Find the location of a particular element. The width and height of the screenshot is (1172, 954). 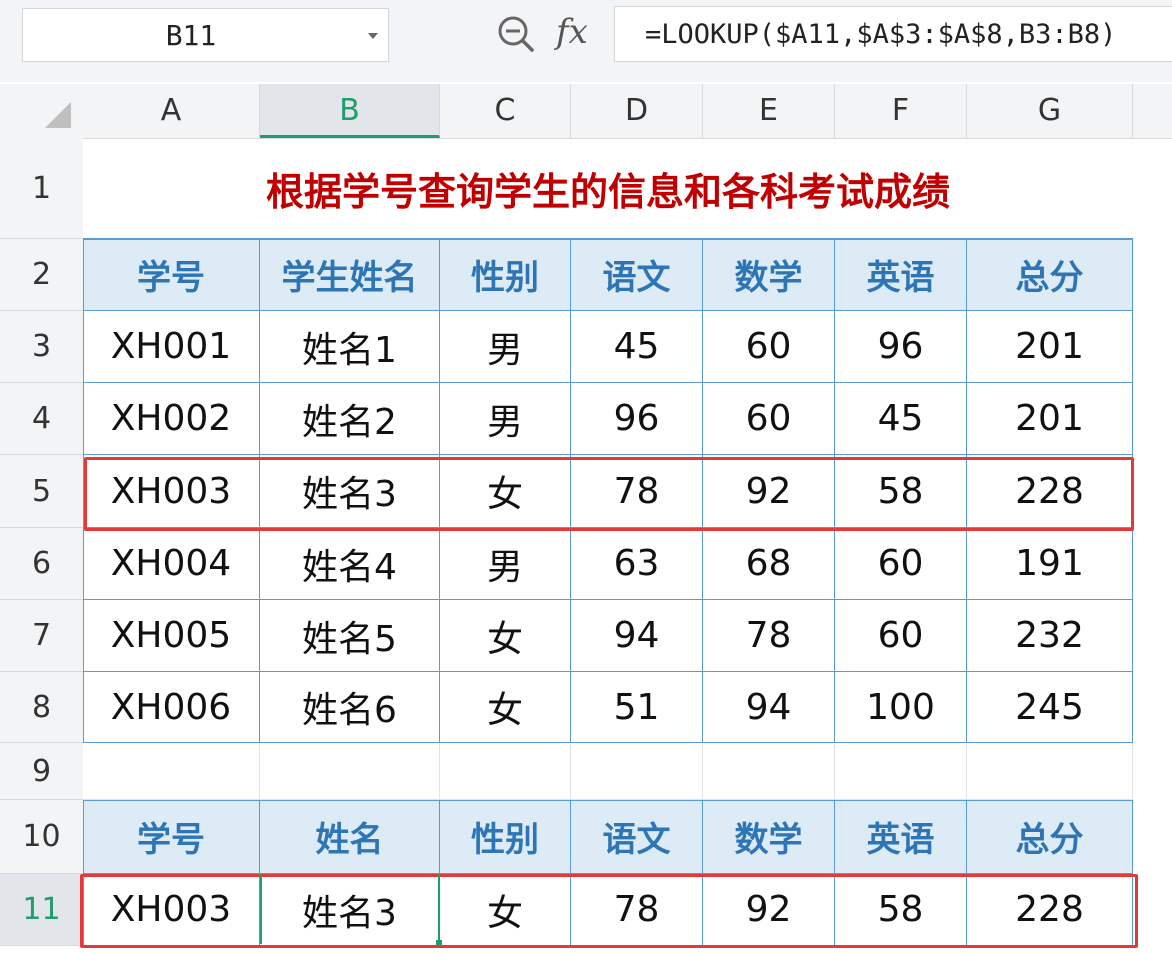

select-all-triangle-icon is located at coordinates (58, 115).